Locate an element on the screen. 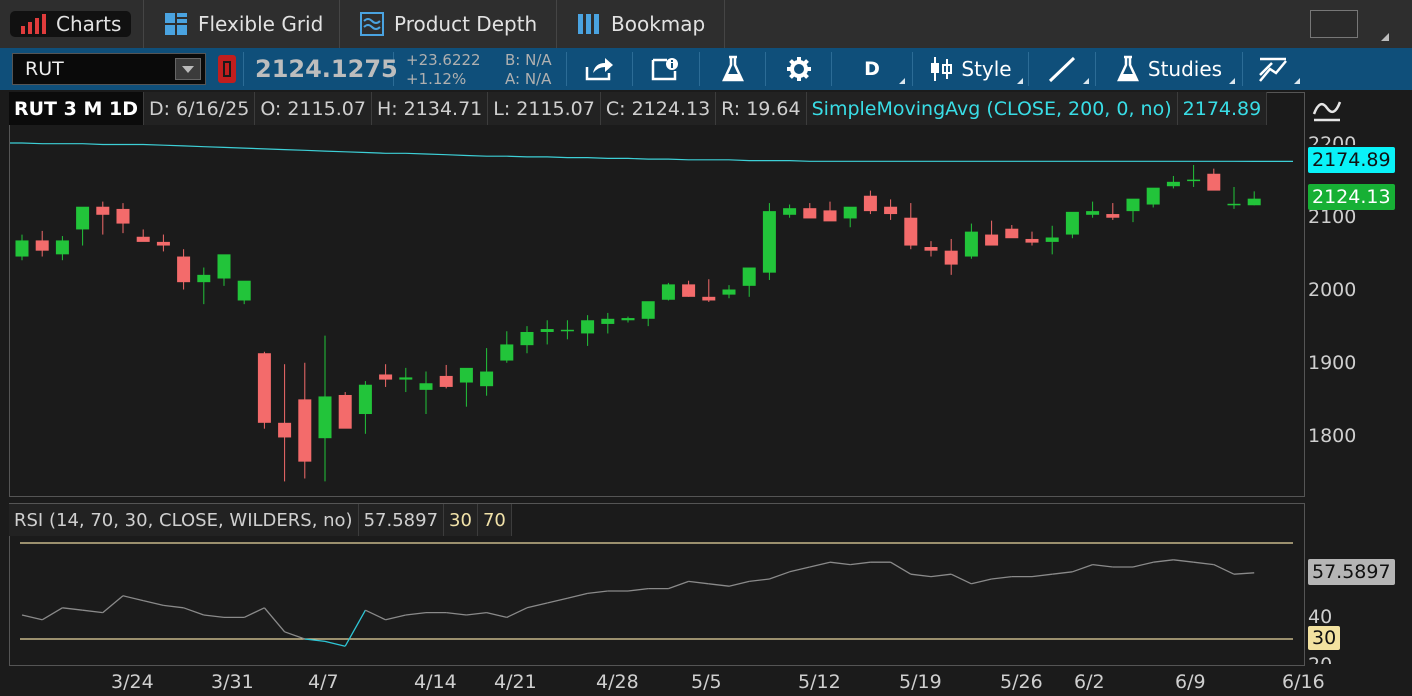  tab-flexible-grid: Flexible Grid is located at coordinates (242, 24).